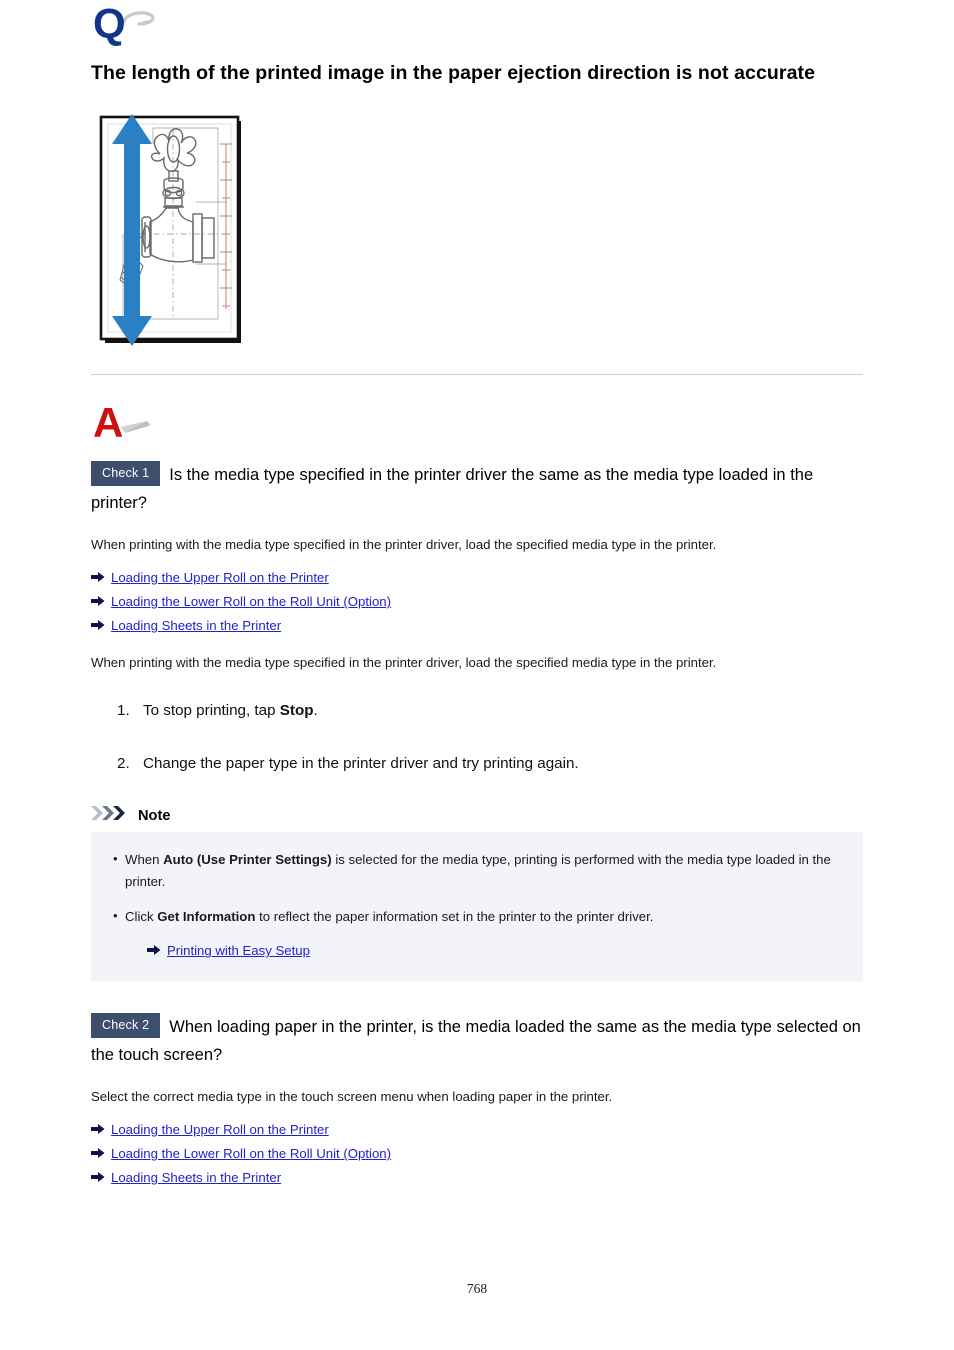 Image resolution: width=954 pixels, height=1350 pixels. I want to click on step-1-bold: Stop, so click(296, 710).